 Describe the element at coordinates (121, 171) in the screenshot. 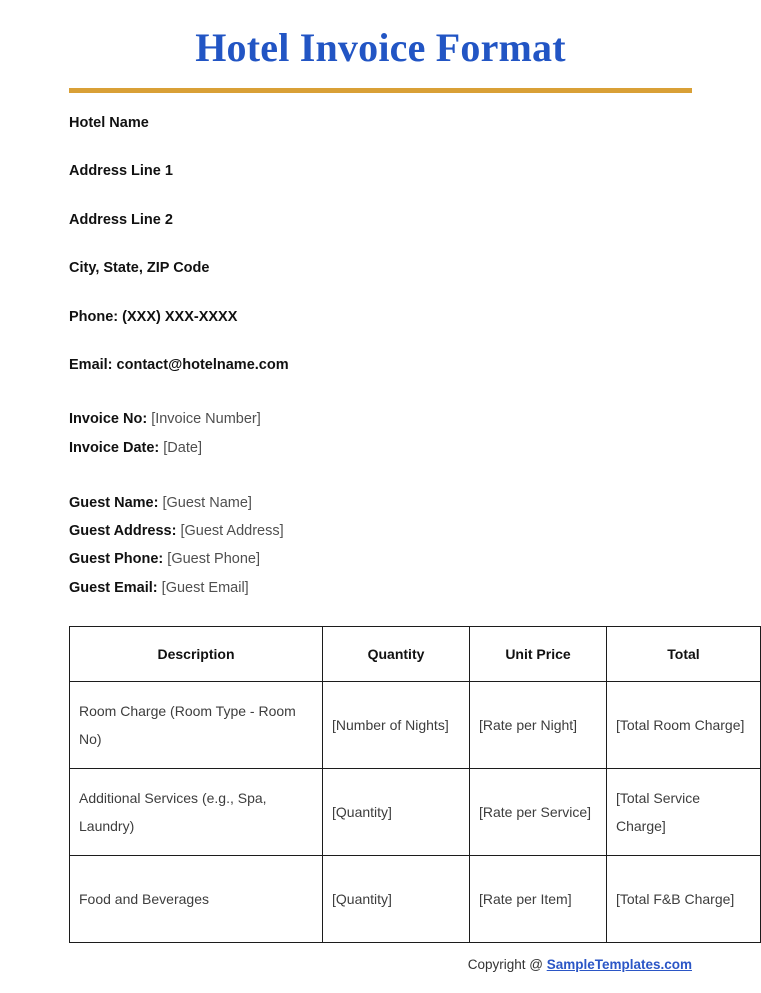

I see `hotel-address-line-1: Address Line 1` at that location.